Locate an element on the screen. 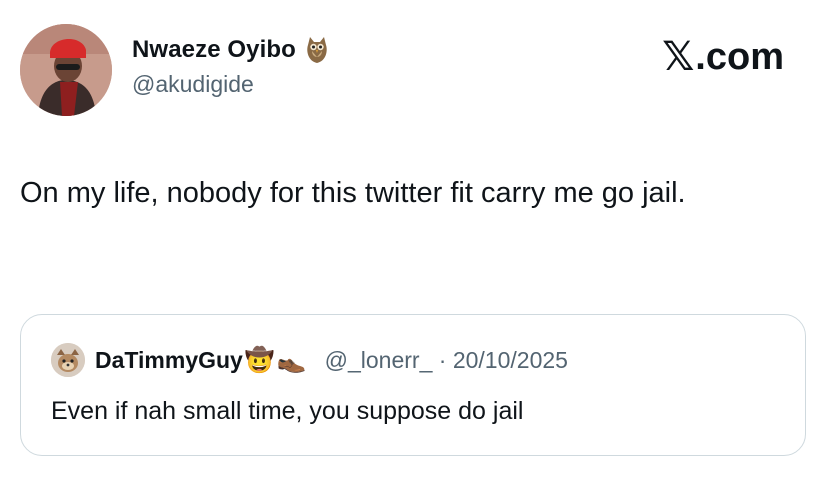 The height and width of the screenshot is (481, 828). tweet-header: Nwaeze Oyibo @akudigide is located at coordinates (175, 70).